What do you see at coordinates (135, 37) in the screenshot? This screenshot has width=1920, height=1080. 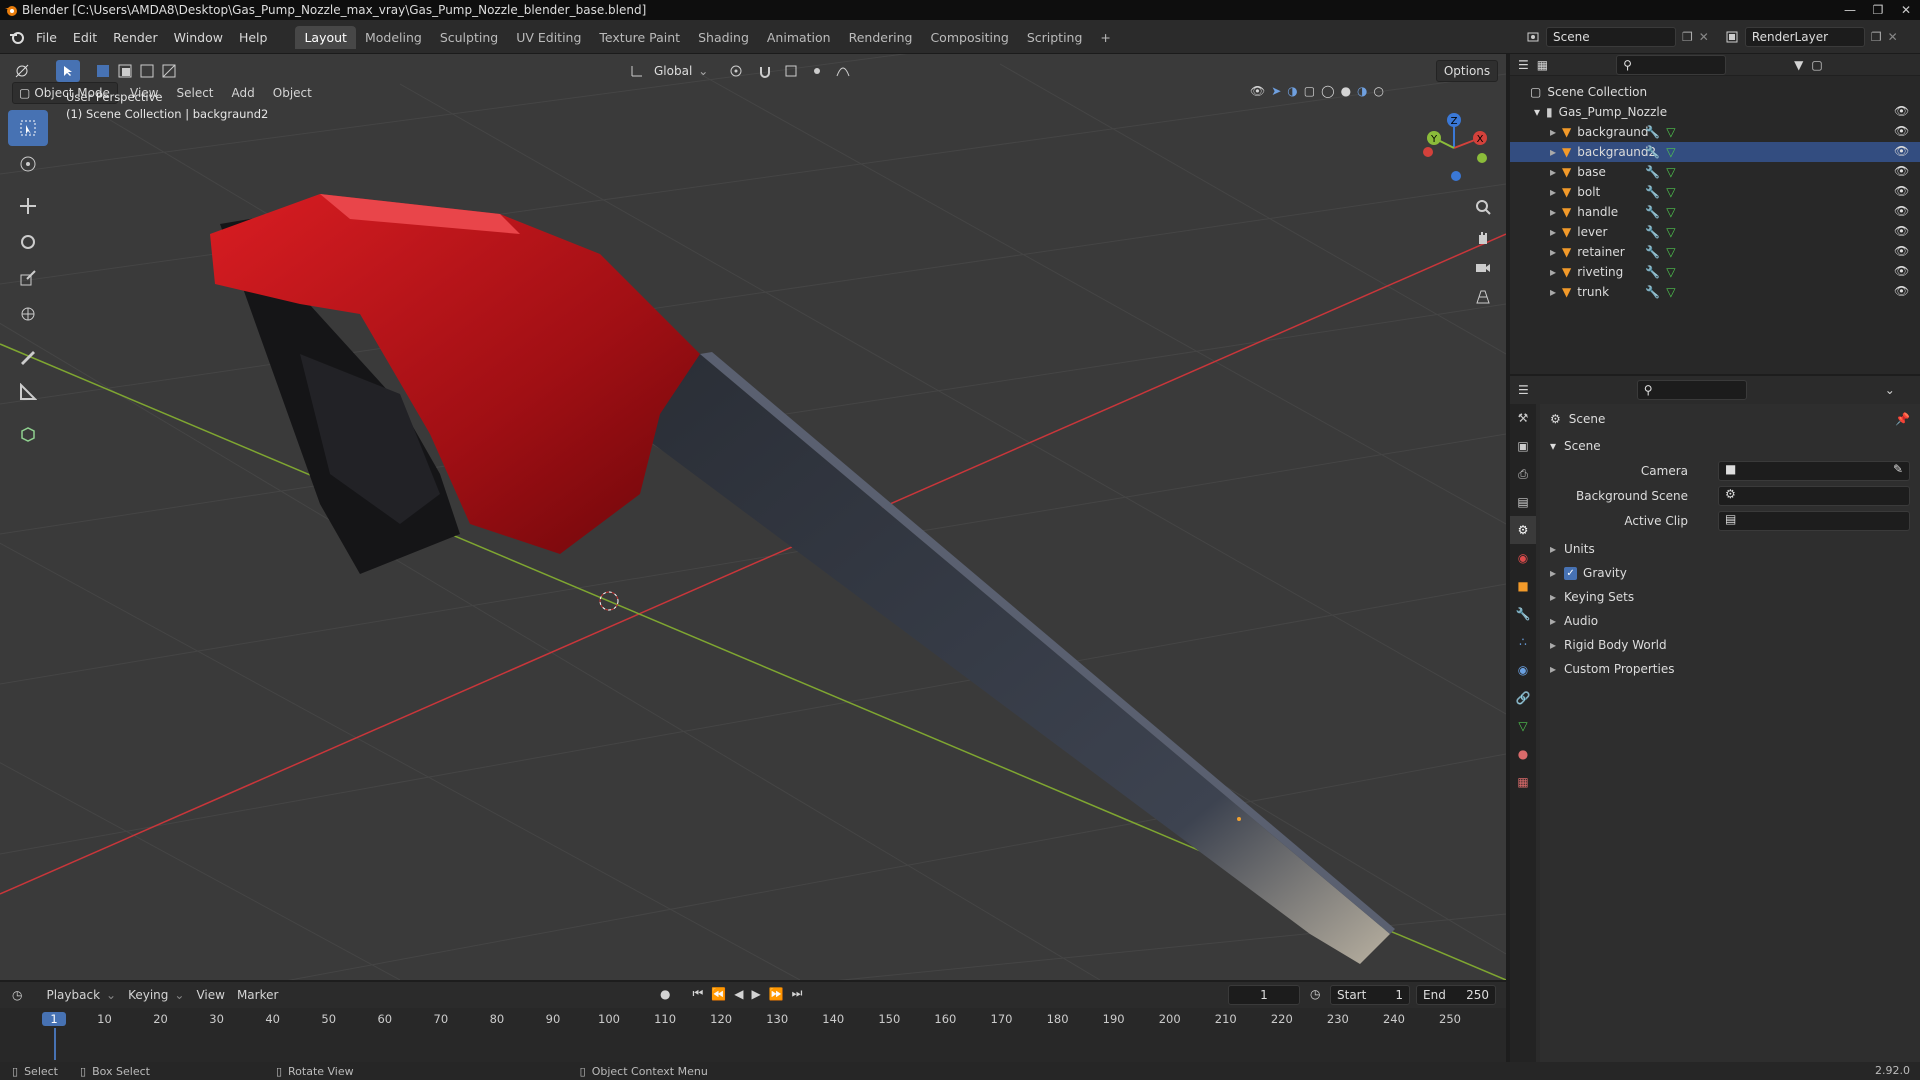 I see `menu-render: Render` at bounding box center [135, 37].